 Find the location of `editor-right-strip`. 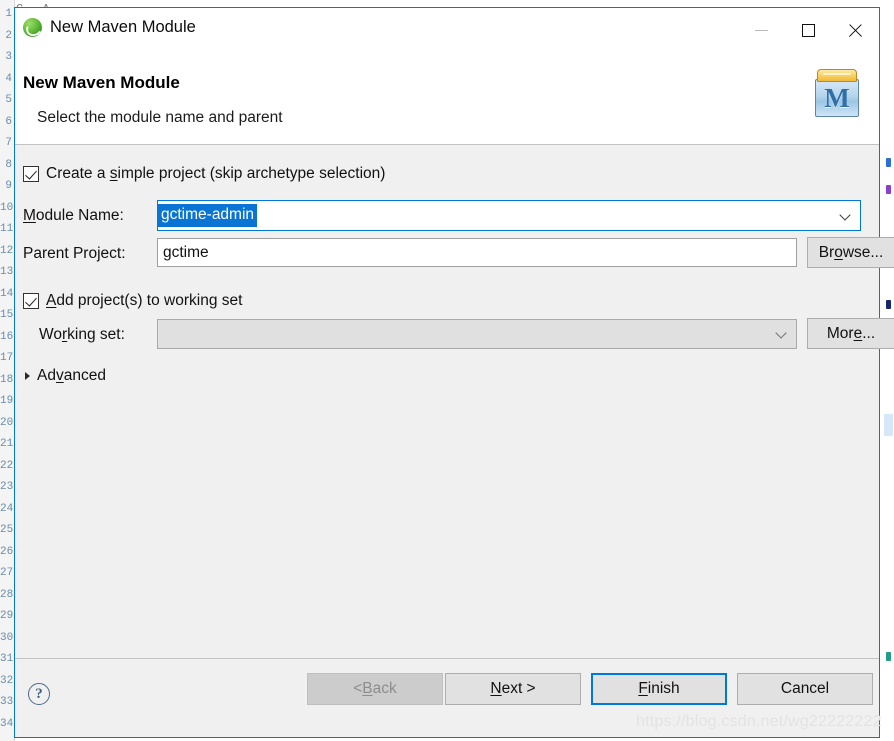

editor-right-strip is located at coordinates (889, 370).